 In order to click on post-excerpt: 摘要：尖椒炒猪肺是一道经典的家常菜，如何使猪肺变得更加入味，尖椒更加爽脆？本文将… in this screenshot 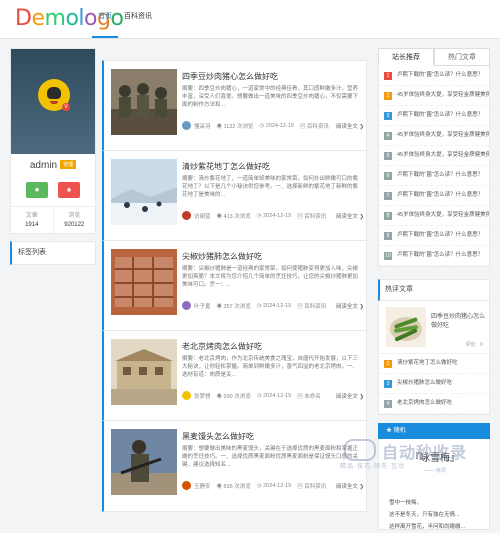, I will do `click(270, 277)`.